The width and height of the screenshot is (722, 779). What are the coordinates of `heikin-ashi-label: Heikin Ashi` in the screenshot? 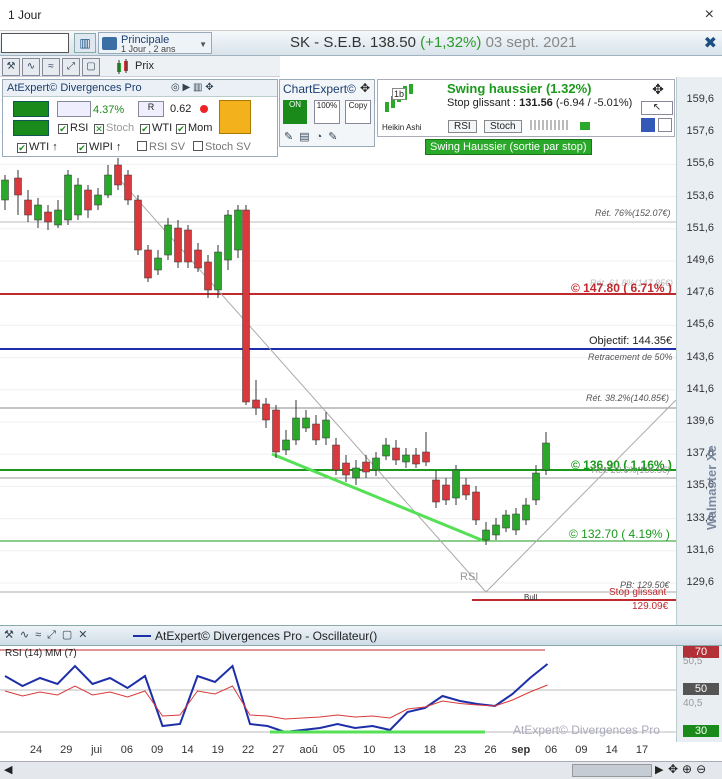 It's located at (402, 127).